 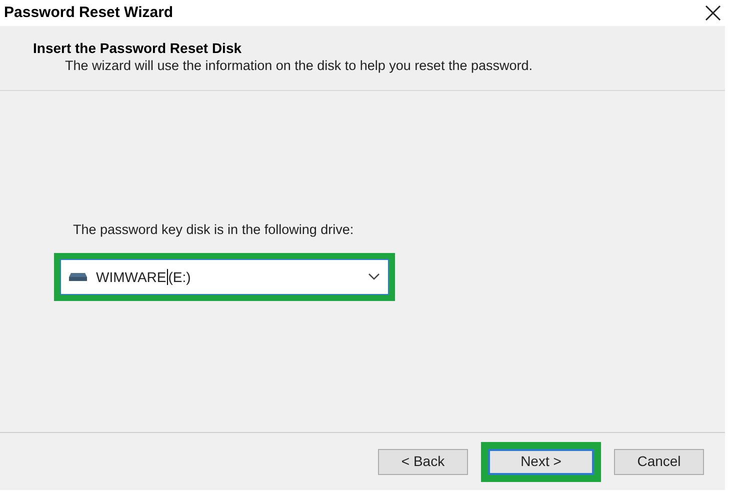 What do you see at coordinates (78, 277) in the screenshot?
I see `drive-icon` at bounding box center [78, 277].